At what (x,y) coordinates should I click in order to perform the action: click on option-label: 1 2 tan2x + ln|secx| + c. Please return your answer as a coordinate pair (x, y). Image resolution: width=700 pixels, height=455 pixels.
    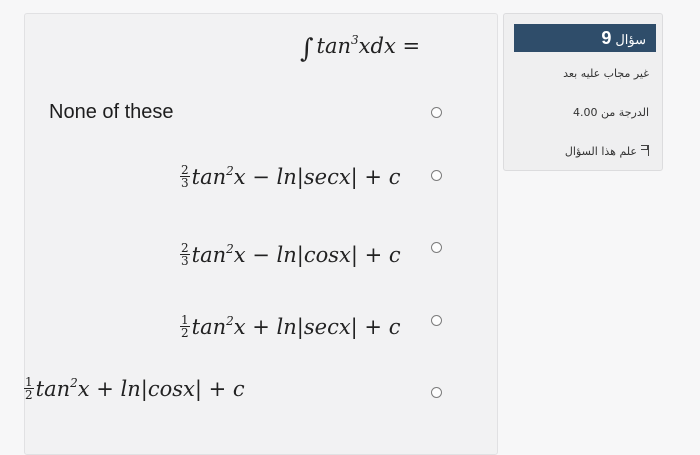
    Looking at the image, I should click on (290, 326).